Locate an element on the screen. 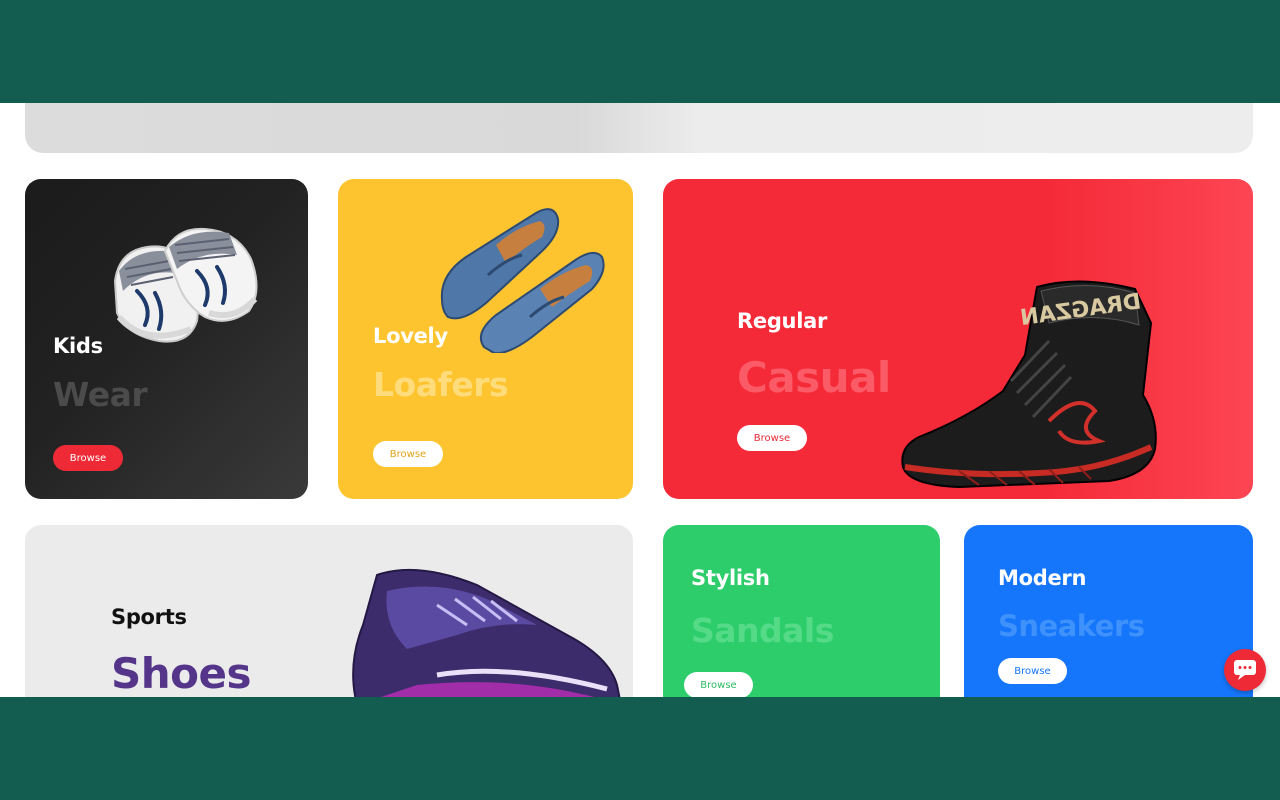 The width and height of the screenshot is (1280, 800). card-title: Loafers is located at coordinates (441, 384).